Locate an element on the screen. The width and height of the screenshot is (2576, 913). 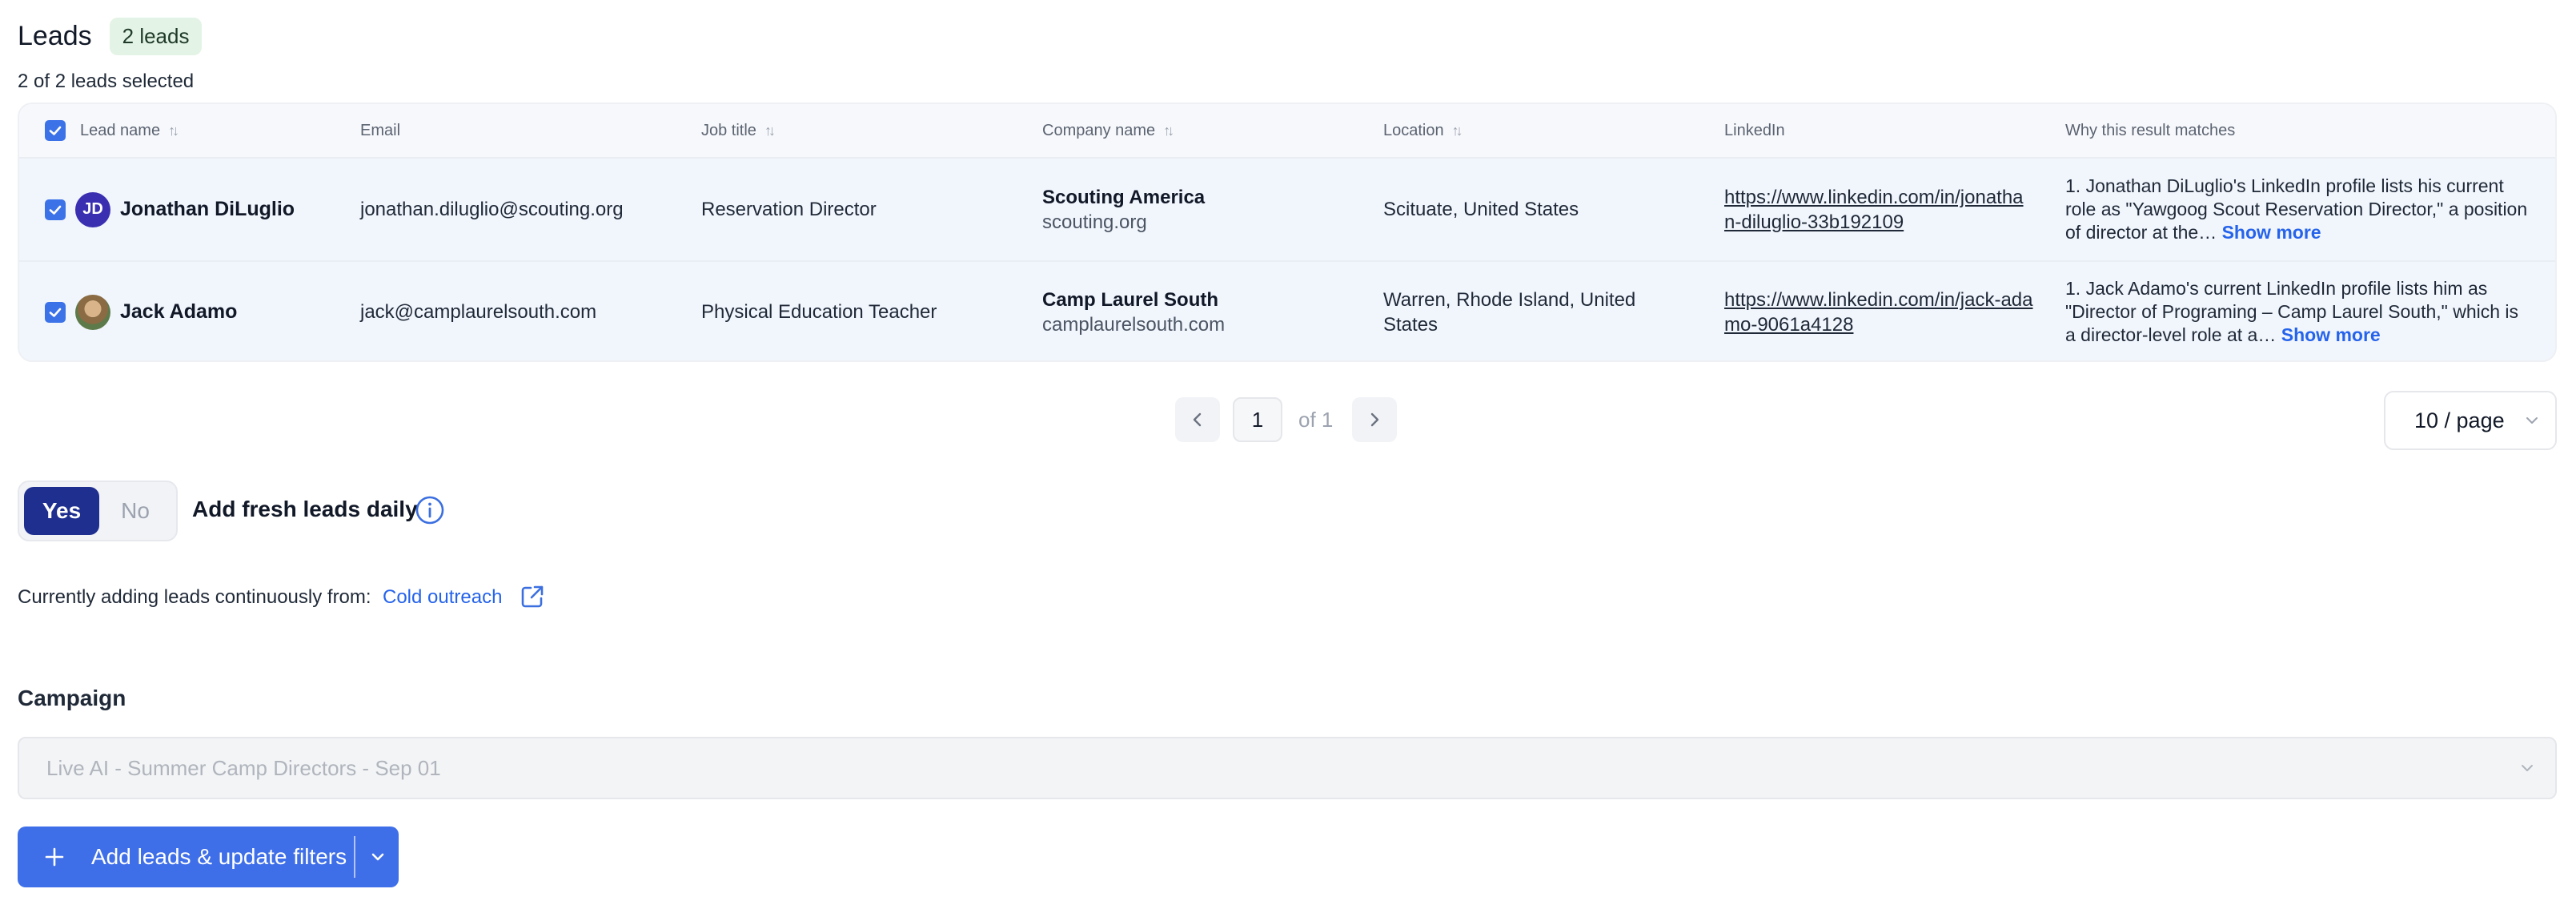
page-size-value: 10 / page is located at coordinates (2459, 420).